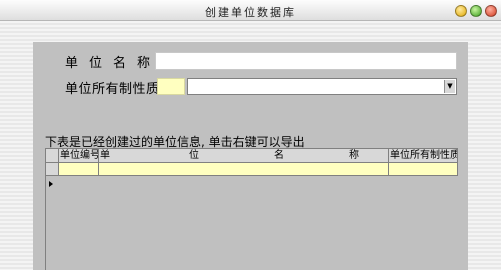 This screenshot has height=270, width=501. I want to click on close-button, so click(491, 11).